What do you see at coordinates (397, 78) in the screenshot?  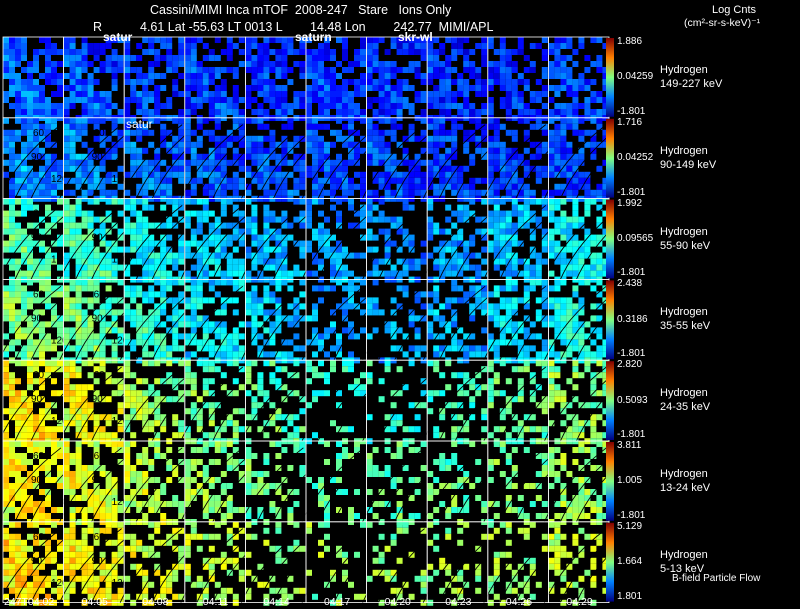 I see `image-cell-r0-c6` at bounding box center [397, 78].